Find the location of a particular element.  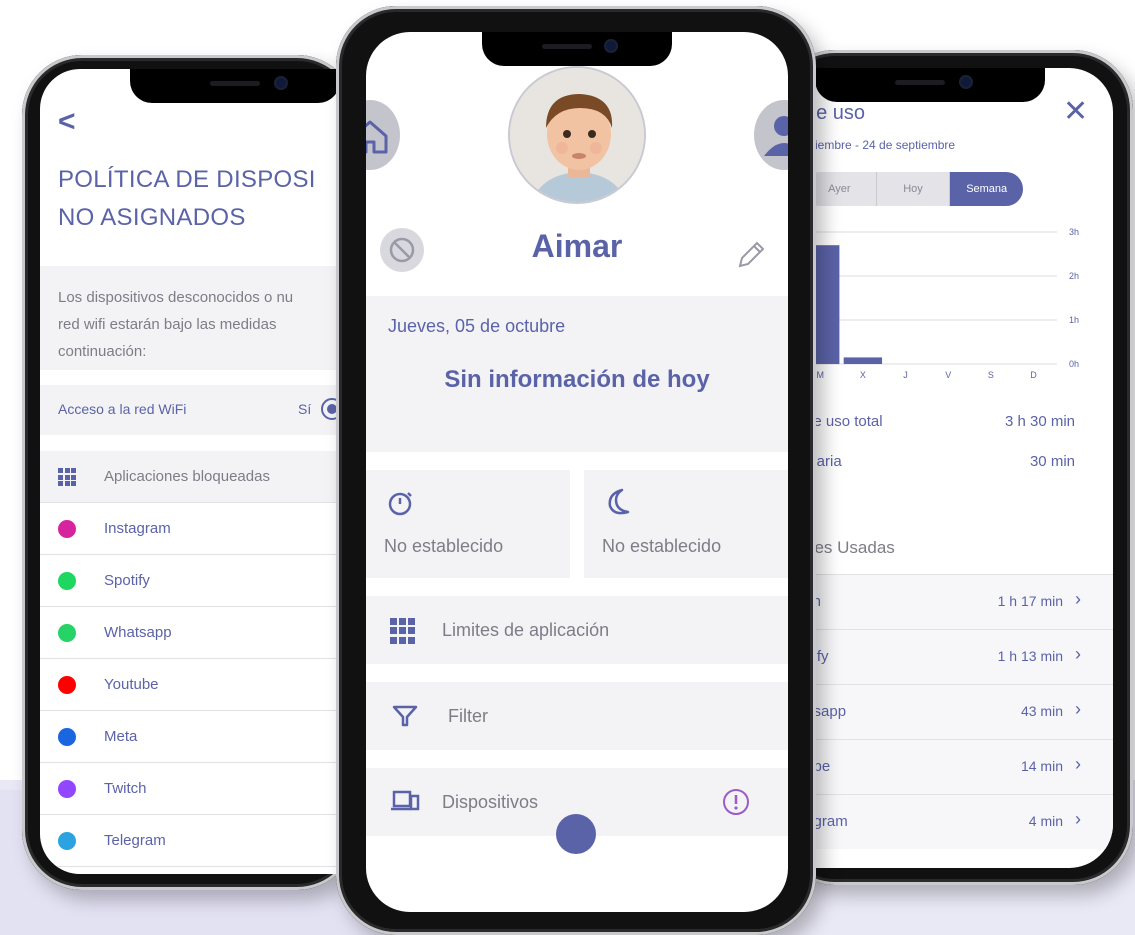

app-limits-label: Limites de aplicación is located at coordinates (526, 630).